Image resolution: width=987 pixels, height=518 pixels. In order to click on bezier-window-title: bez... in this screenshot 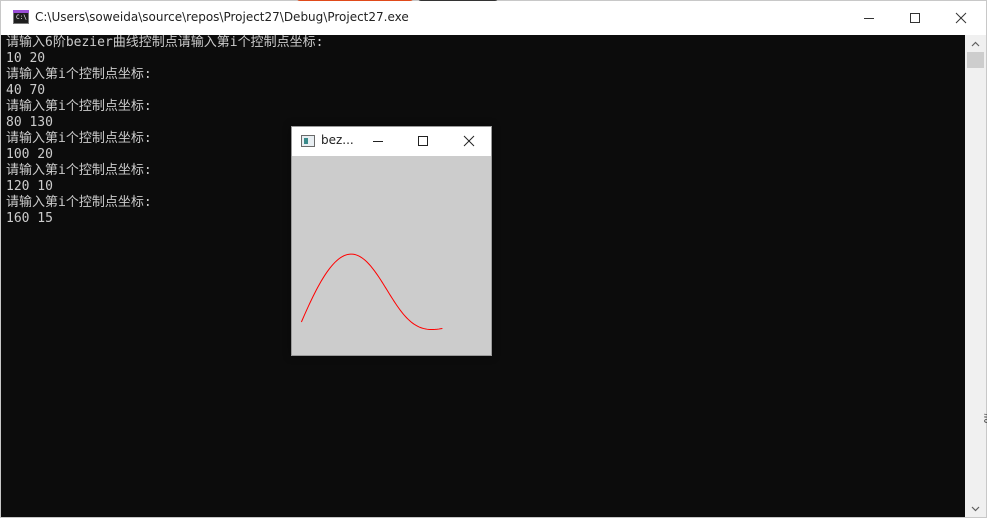, I will do `click(337, 140)`.